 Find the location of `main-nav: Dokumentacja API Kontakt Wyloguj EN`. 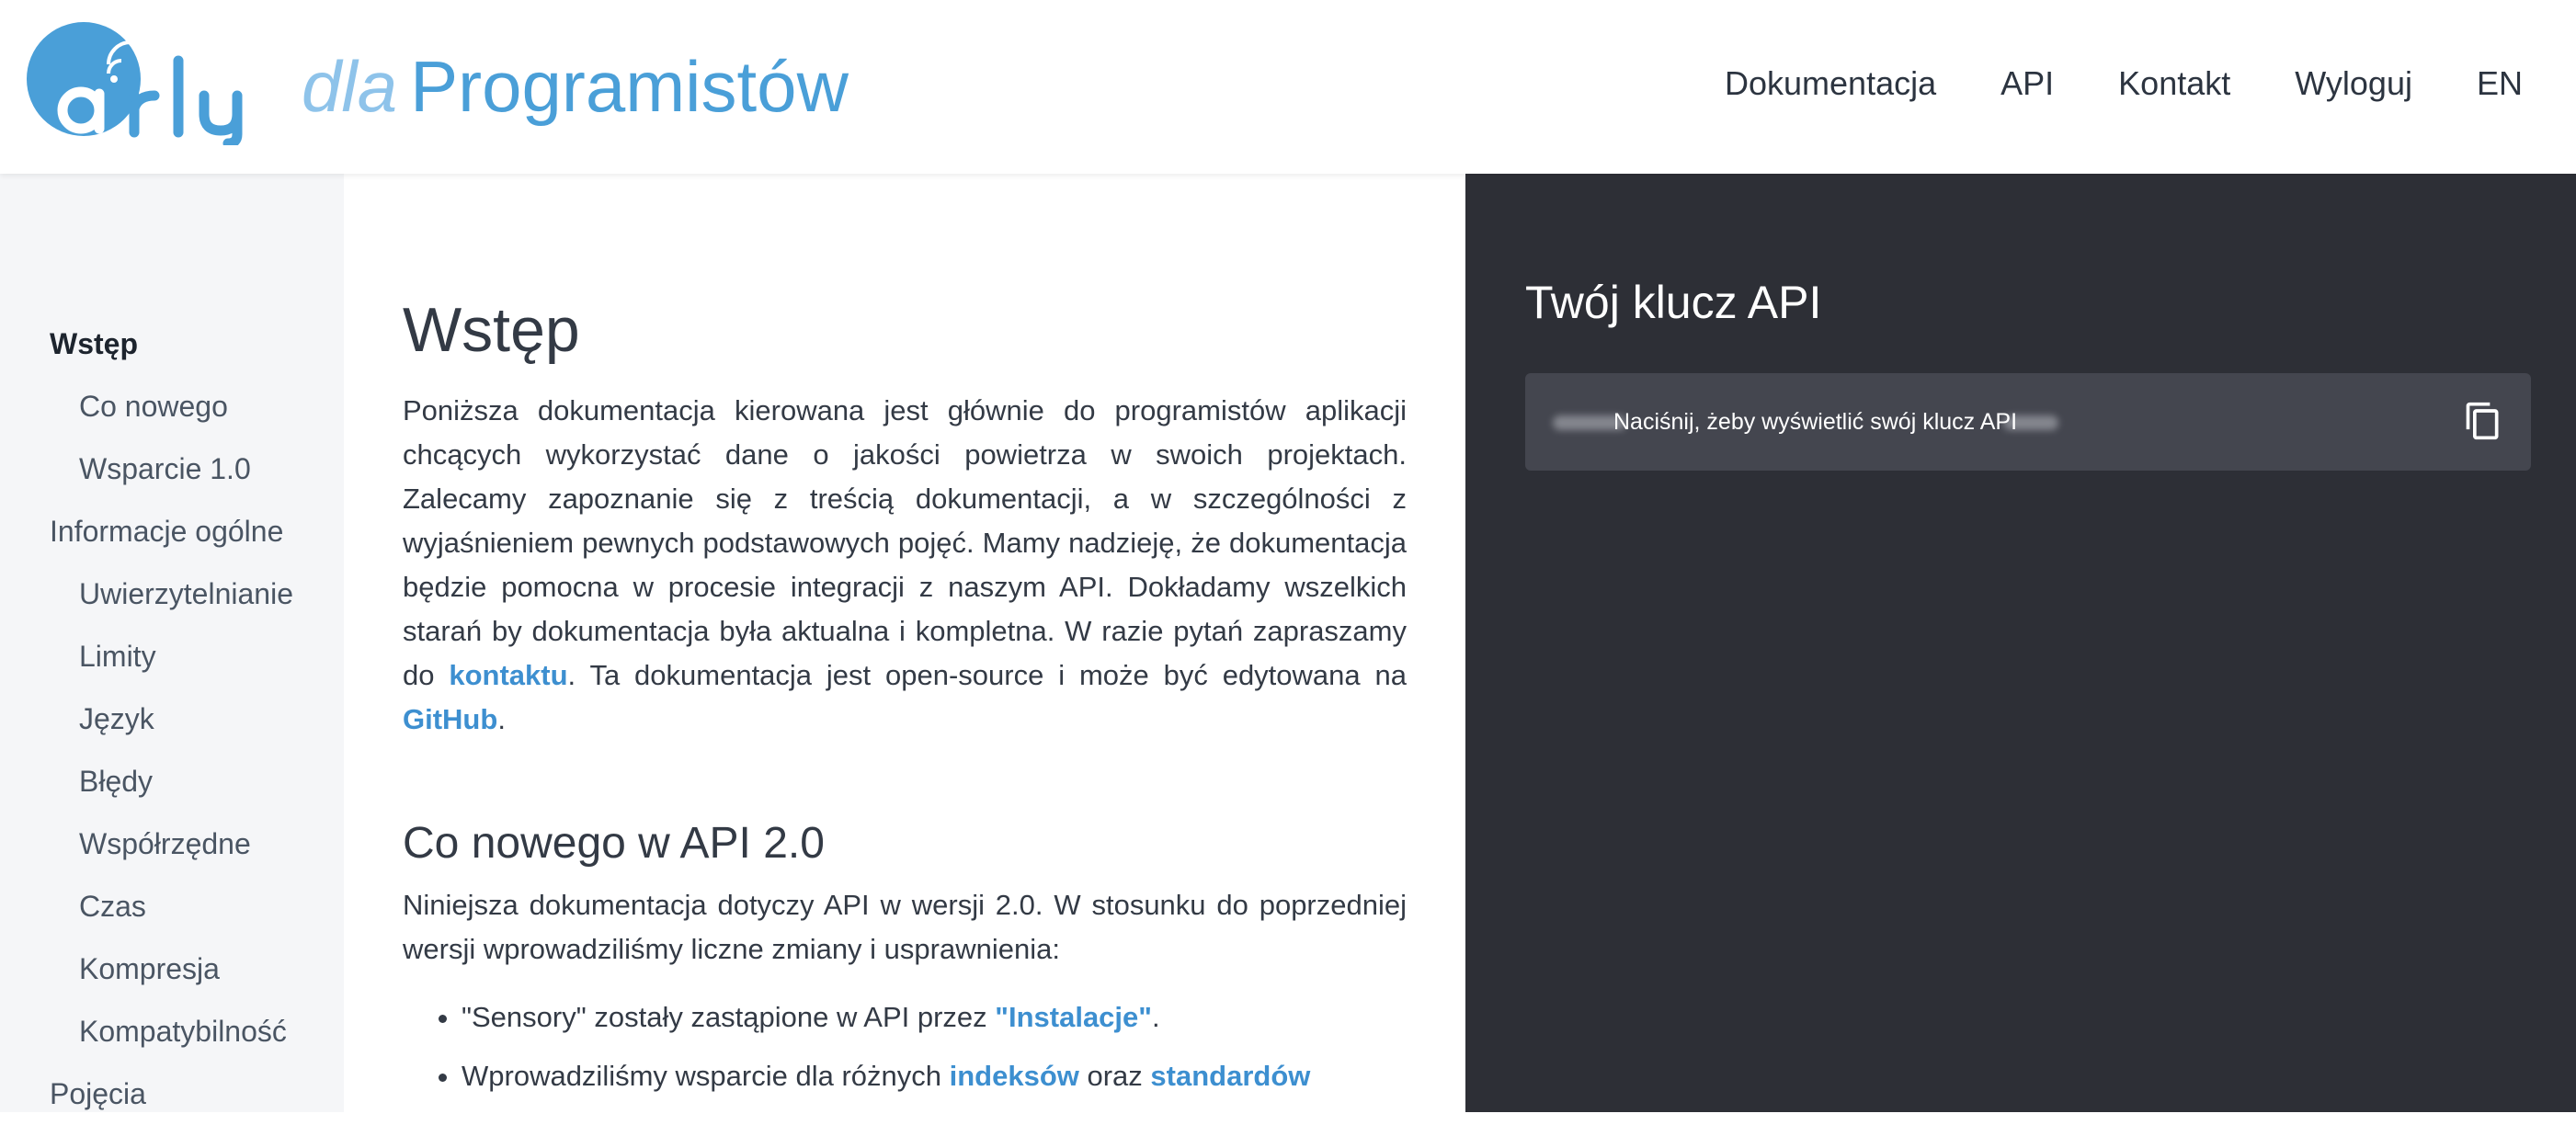

main-nav: Dokumentacja API Kontakt Wyloguj EN is located at coordinates (2124, 84).